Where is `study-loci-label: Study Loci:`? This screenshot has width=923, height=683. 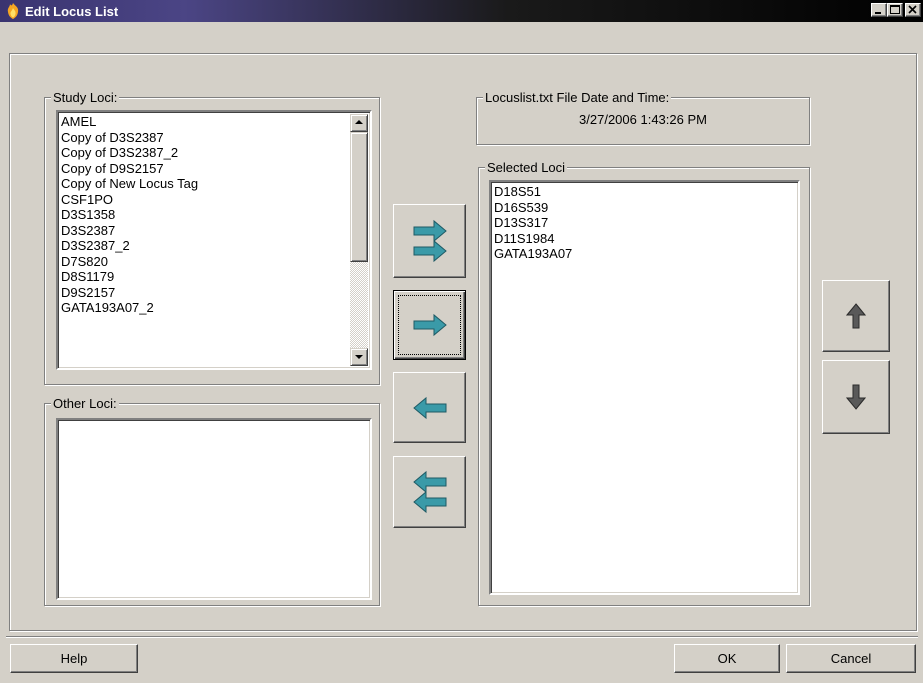 study-loci-label: Study Loci: is located at coordinates (85, 97).